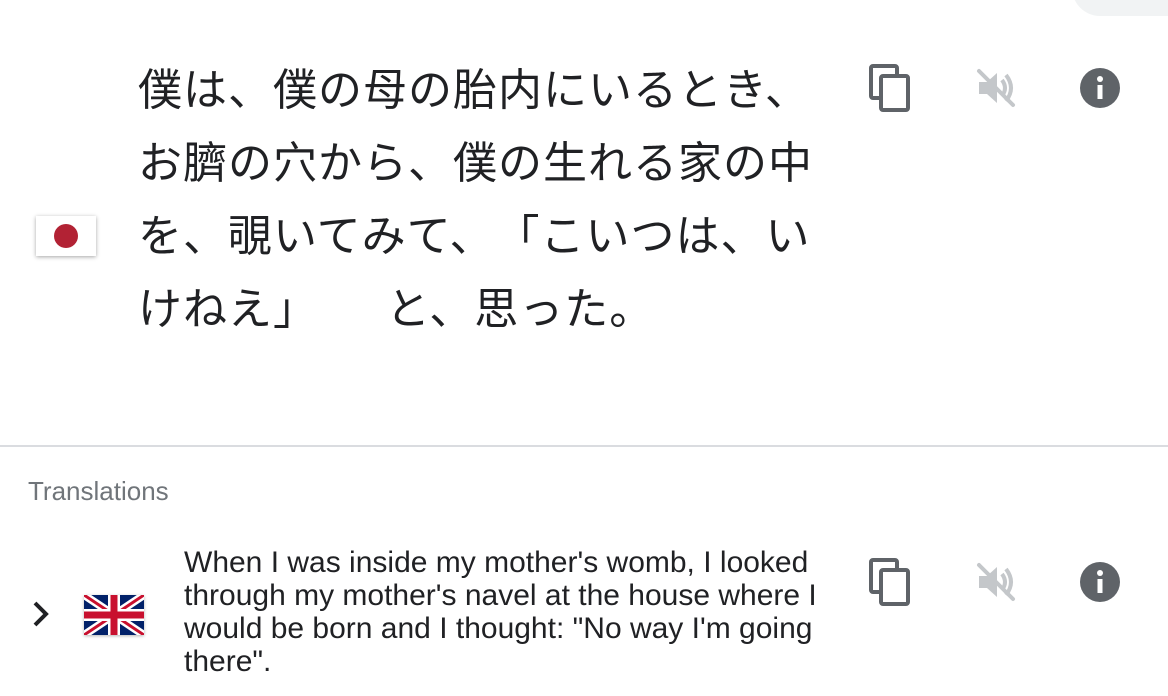 This screenshot has height=696, width=1168. I want to click on section-divider, so click(584, 446).